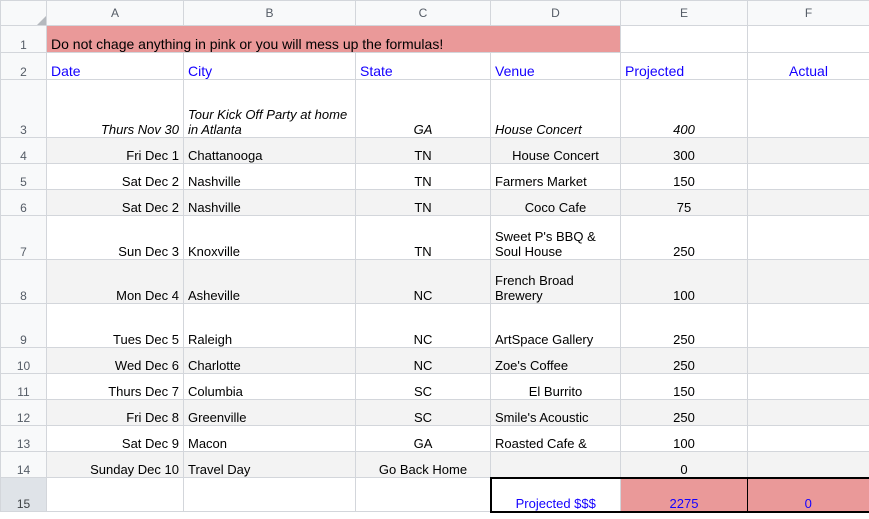 The image size is (869, 519). What do you see at coordinates (684, 66) in the screenshot?
I see `header-projected: Projected` at bounding box center [684, 66].